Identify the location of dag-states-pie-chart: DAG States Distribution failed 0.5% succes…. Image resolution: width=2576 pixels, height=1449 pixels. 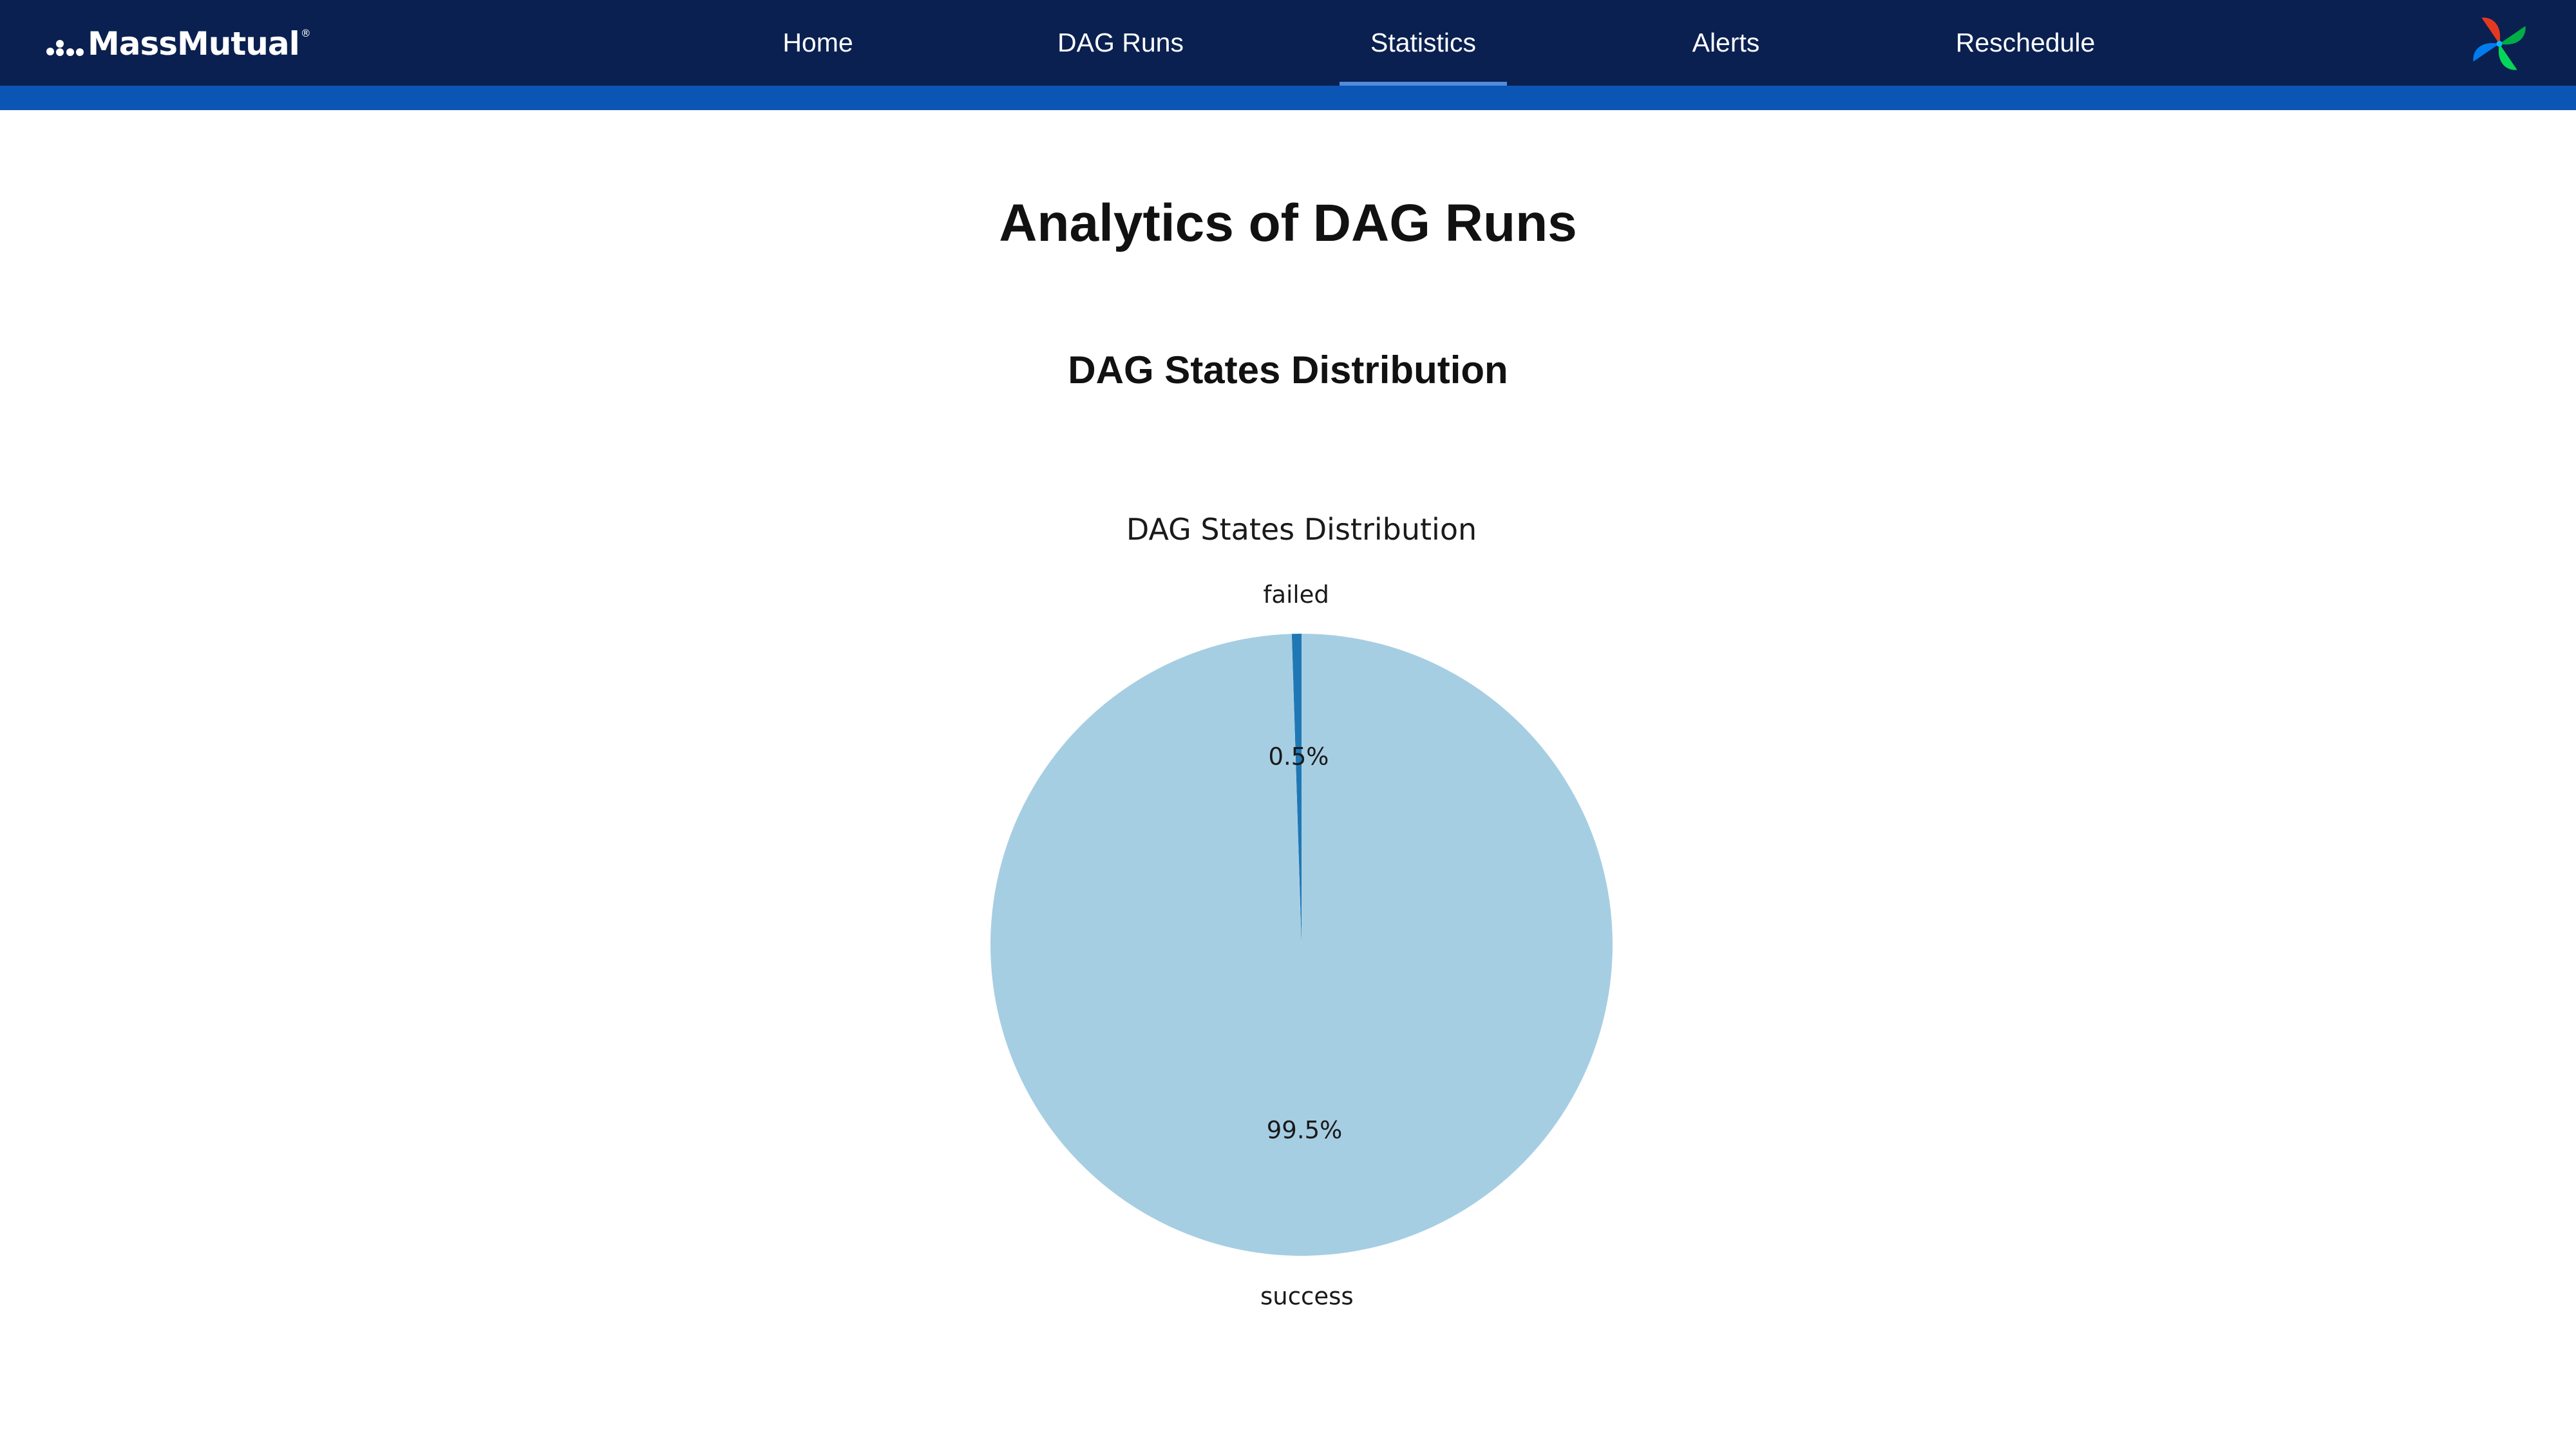
(1301, 911).